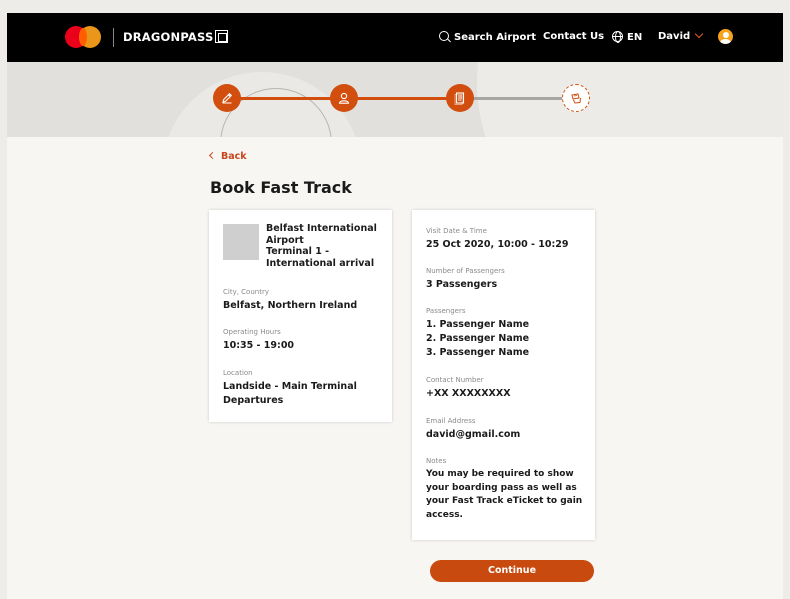 This screenshot has height=599, width=790. What do you see at coordinates (617, 37) in the screenshot?
I see `globe-icon` at bounding box center [617, 37].